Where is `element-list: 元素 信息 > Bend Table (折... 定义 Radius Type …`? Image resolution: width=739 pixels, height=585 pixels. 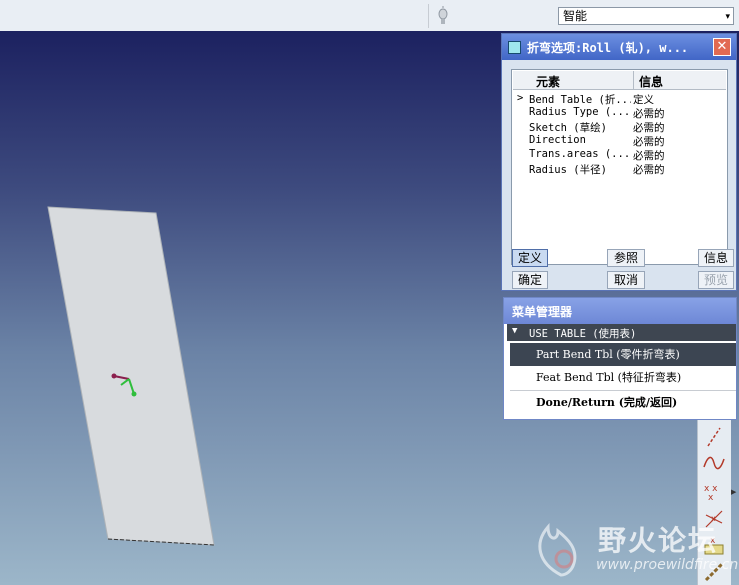 element-list: 元素 信息 > Bend Table (折... 定义 Radius Type … is located at coordinates (619, 167).